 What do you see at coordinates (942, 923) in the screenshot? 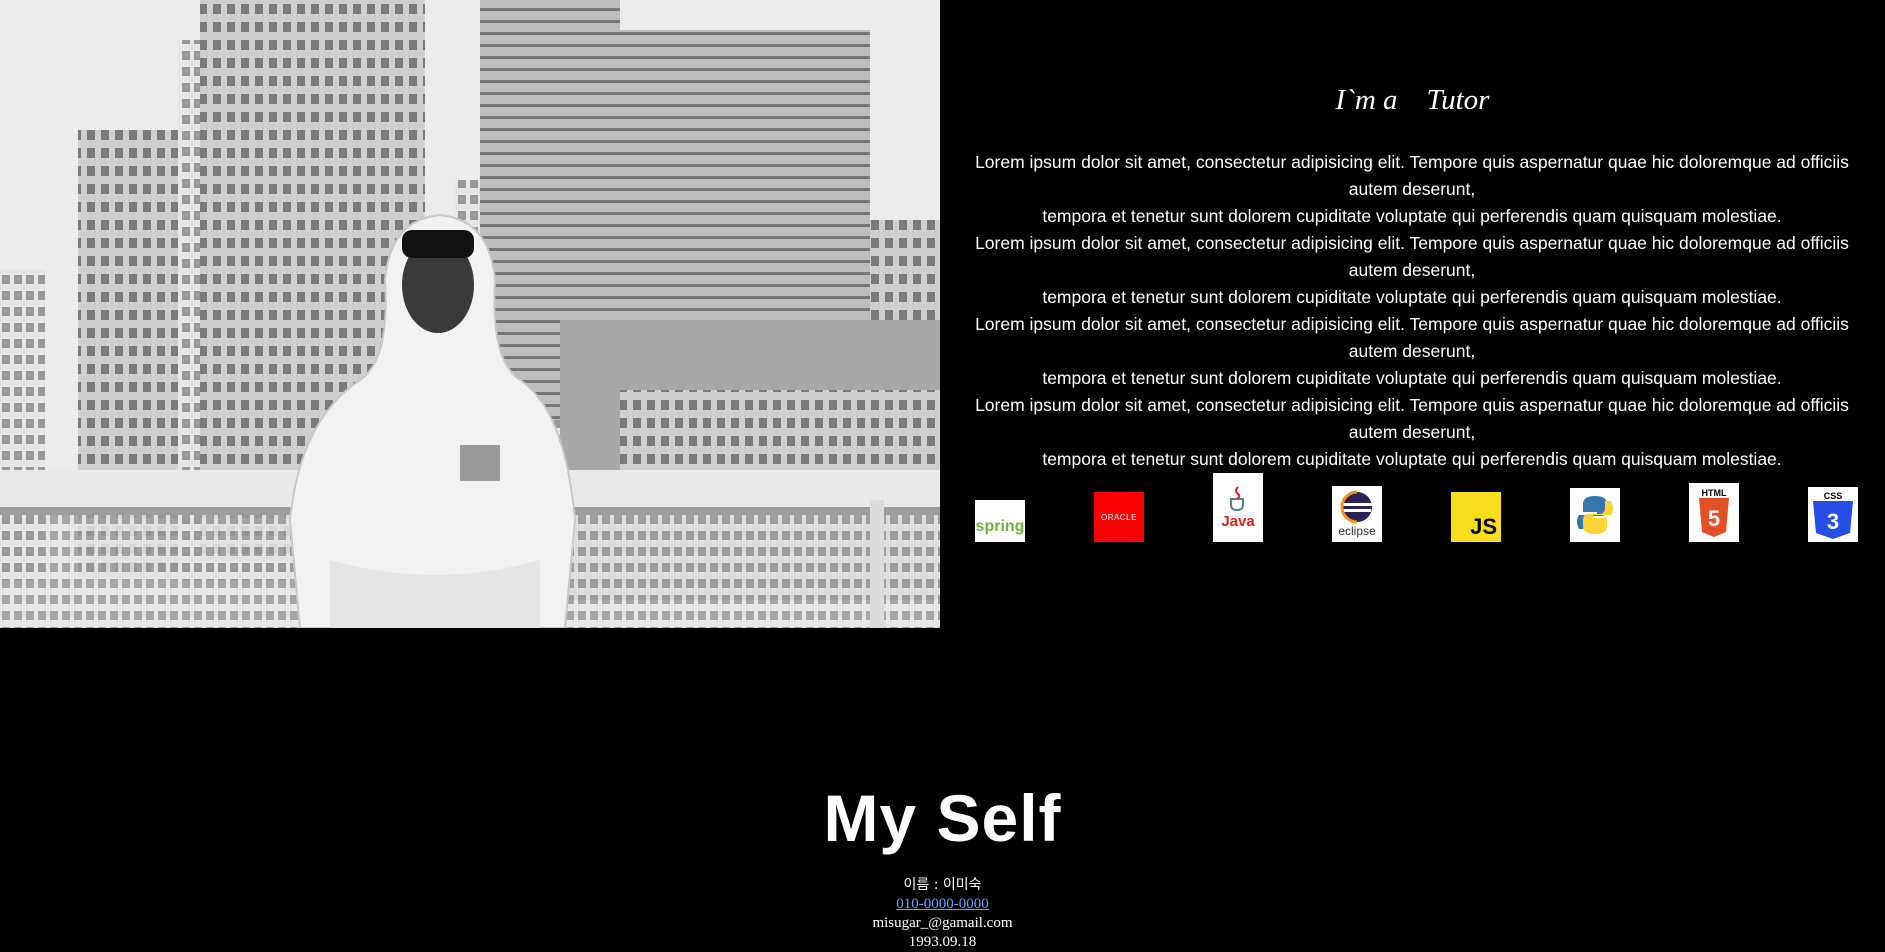
I see `email-text: misugar_@gamail.com` at bounding box center [942, 923].